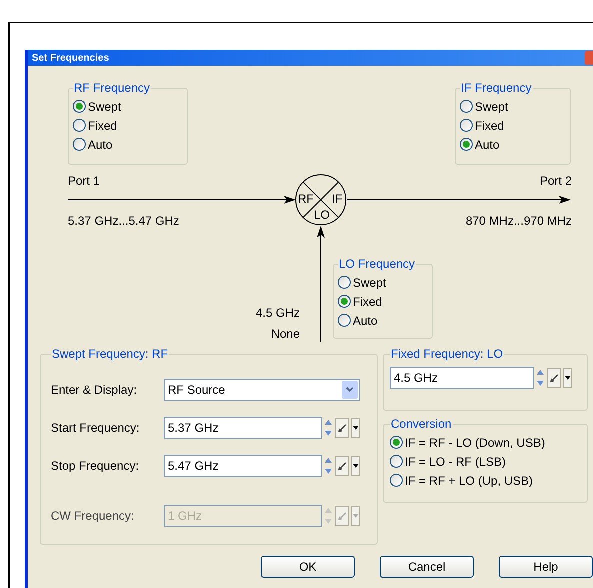 This screenshot has width=593, height=588. I want to click on mixer-port-label: IF, so click(337, 199).